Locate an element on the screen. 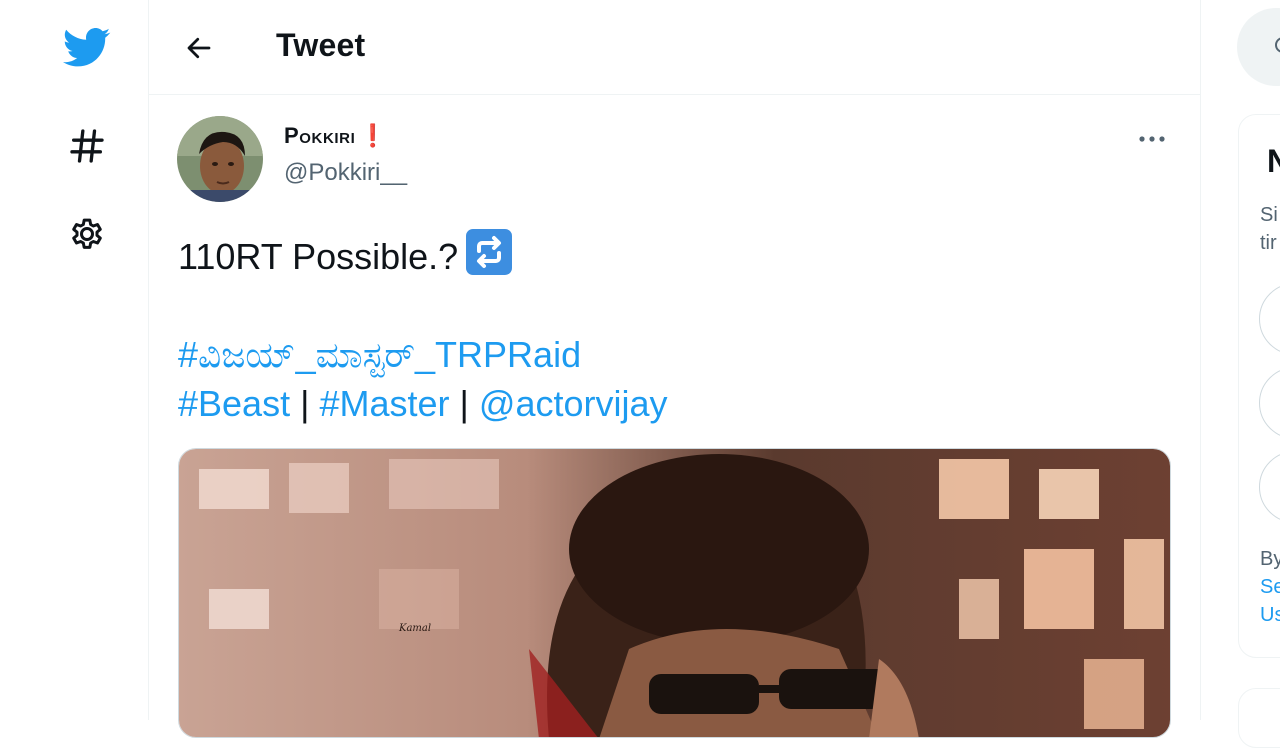 Image resolution: width=1280 pixels, height=748 pixels. twitter-logo-button is located at coordinates (87, 48).